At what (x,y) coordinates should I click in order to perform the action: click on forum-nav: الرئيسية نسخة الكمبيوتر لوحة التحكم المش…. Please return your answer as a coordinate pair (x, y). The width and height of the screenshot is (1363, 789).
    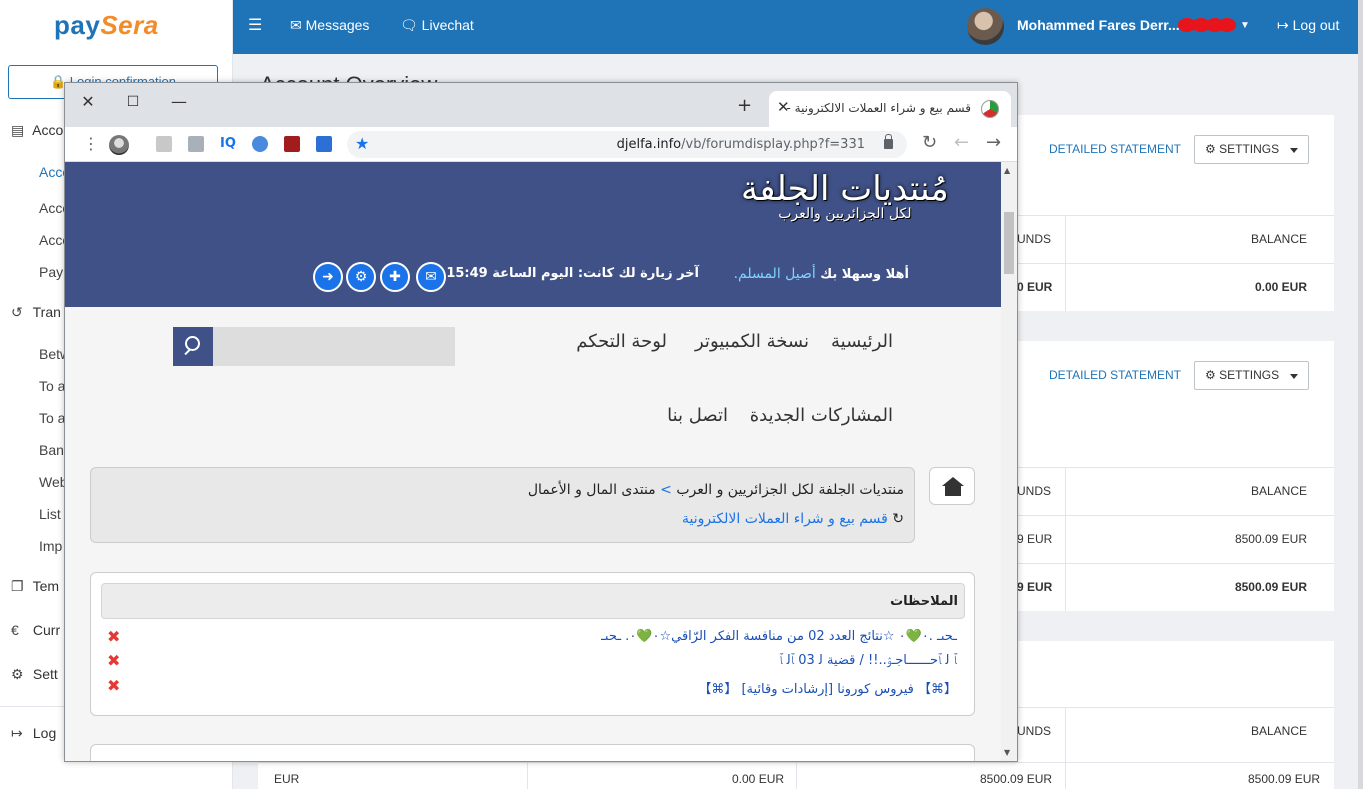
    Looking at the image, I should click on (533, 382).